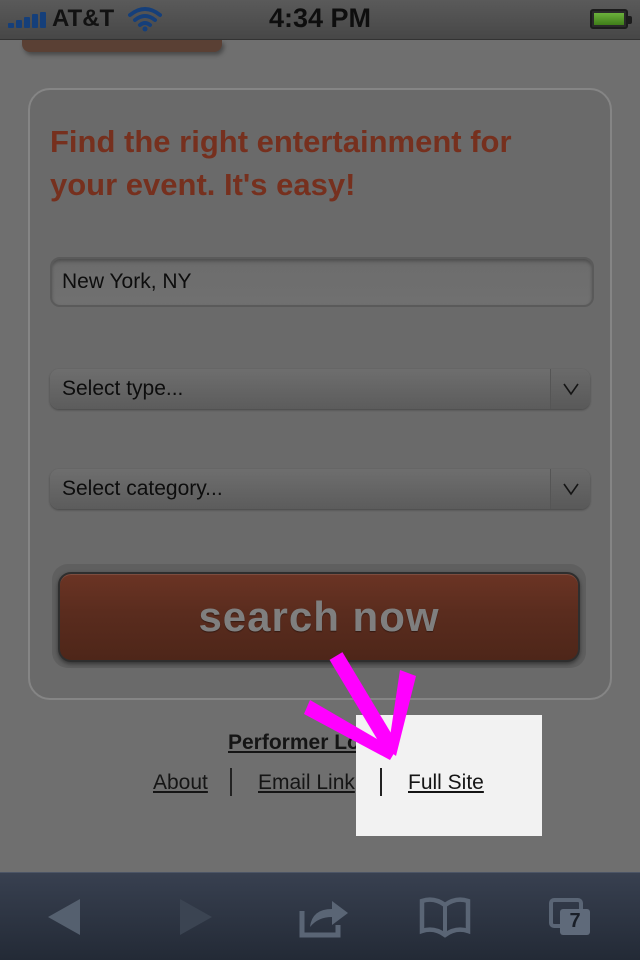 This screenshot has height=960, width=640. Describe the element at coordinates (575, 921) in the screenshot. I see `tab-count: 7` at that location.